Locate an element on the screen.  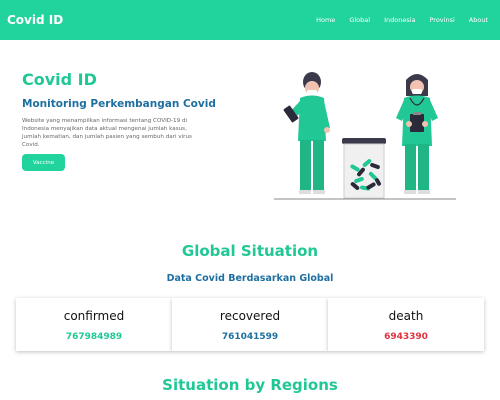
right-doctor-figure is located at coordinates (417, 134).